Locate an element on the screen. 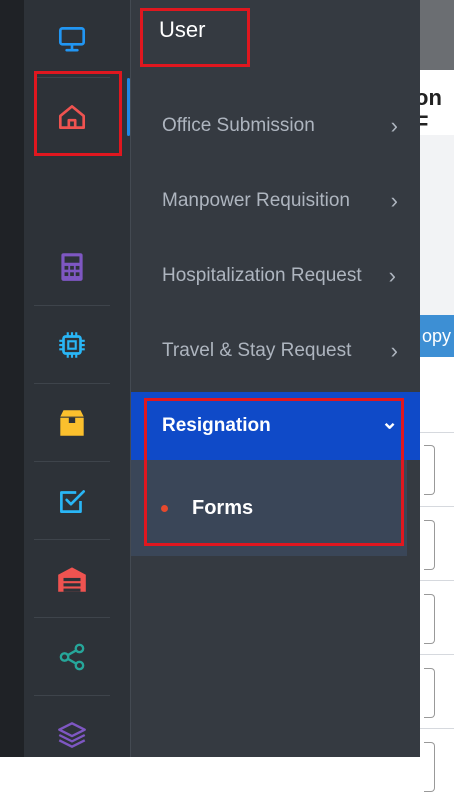 This screenshot has width=454, height=792. background-panel is located at coordinates (437, 225).